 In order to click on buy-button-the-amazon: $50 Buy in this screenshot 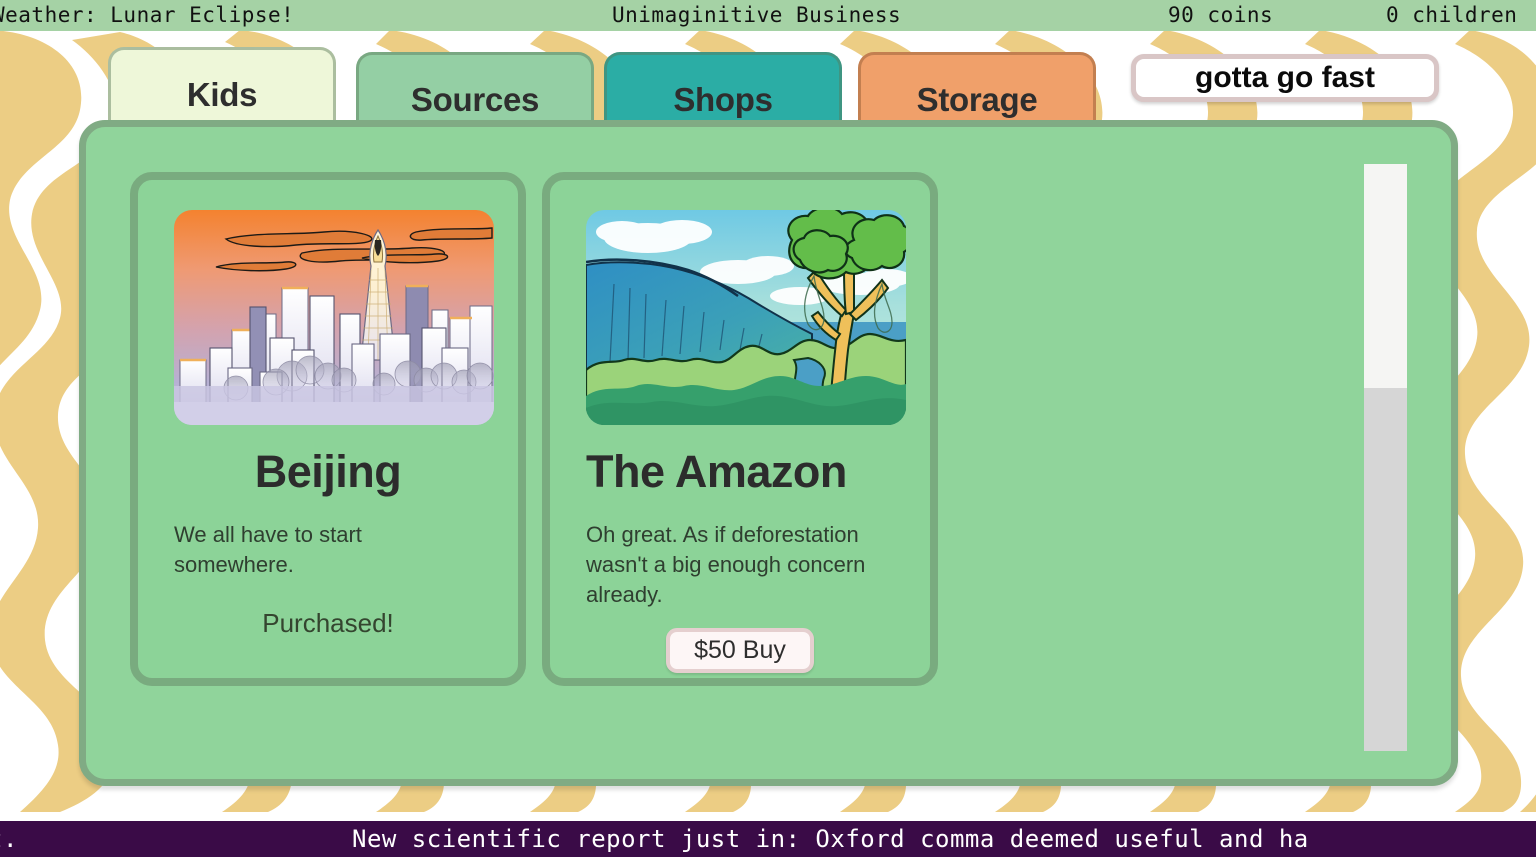, I will do `click(740, 650)`.